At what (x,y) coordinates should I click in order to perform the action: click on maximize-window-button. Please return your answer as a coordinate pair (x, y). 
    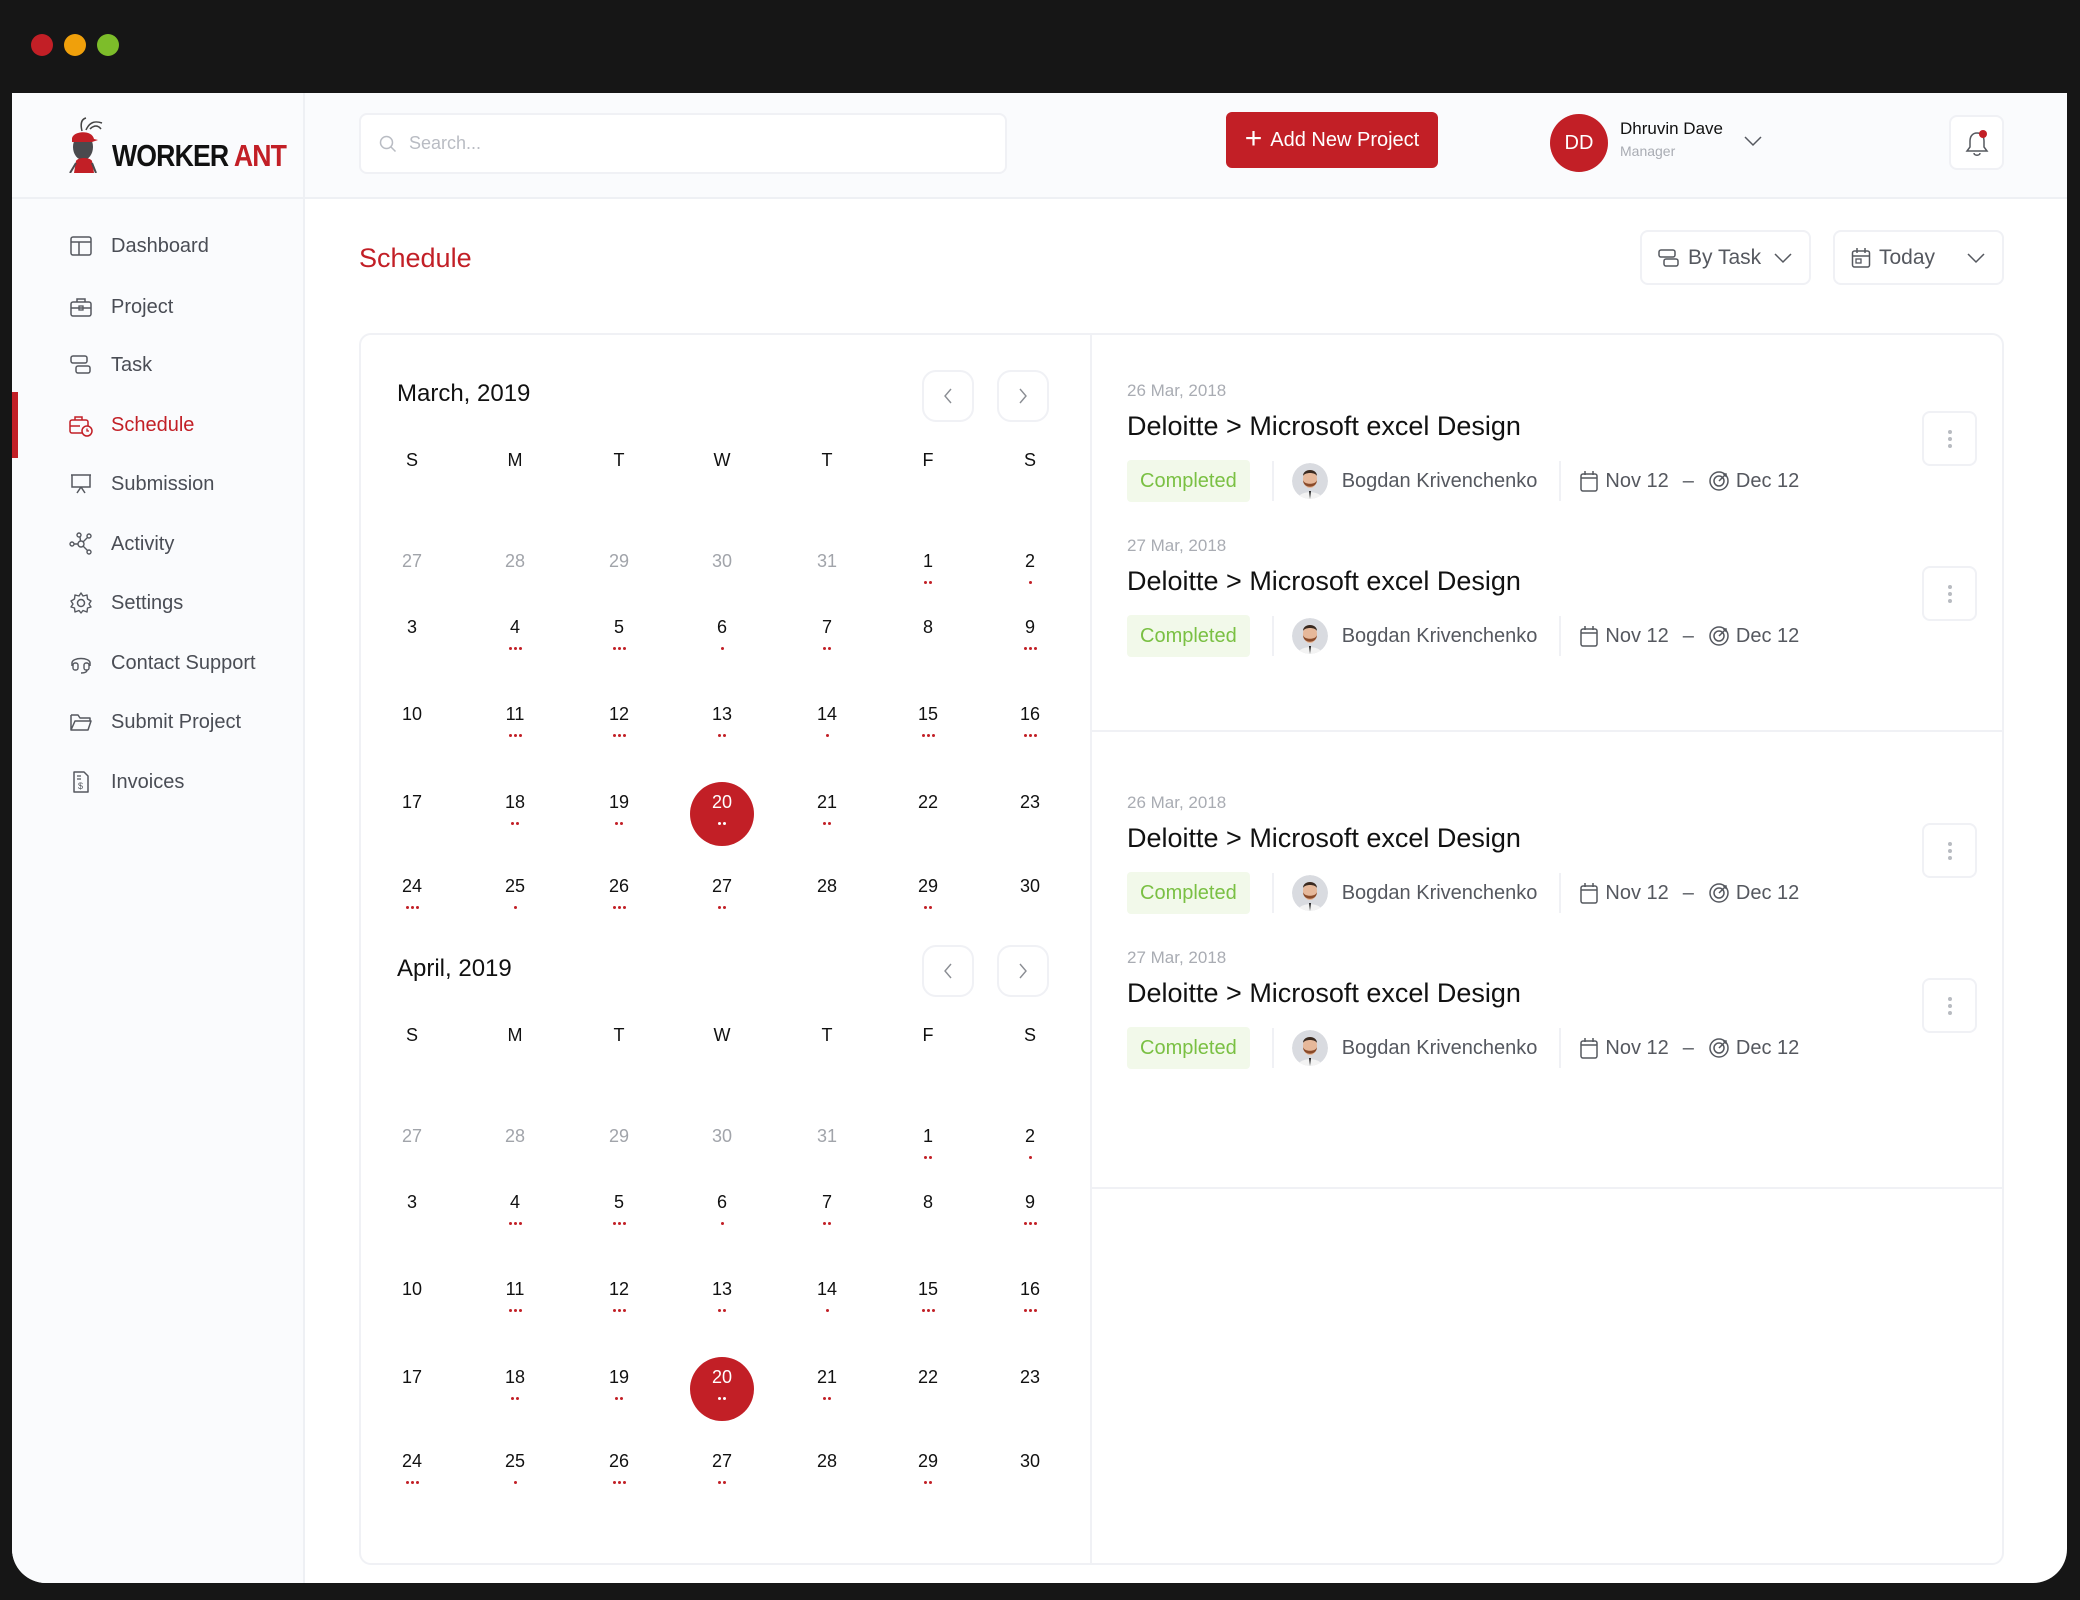
    Looking at the image, I should click on (108, 45).